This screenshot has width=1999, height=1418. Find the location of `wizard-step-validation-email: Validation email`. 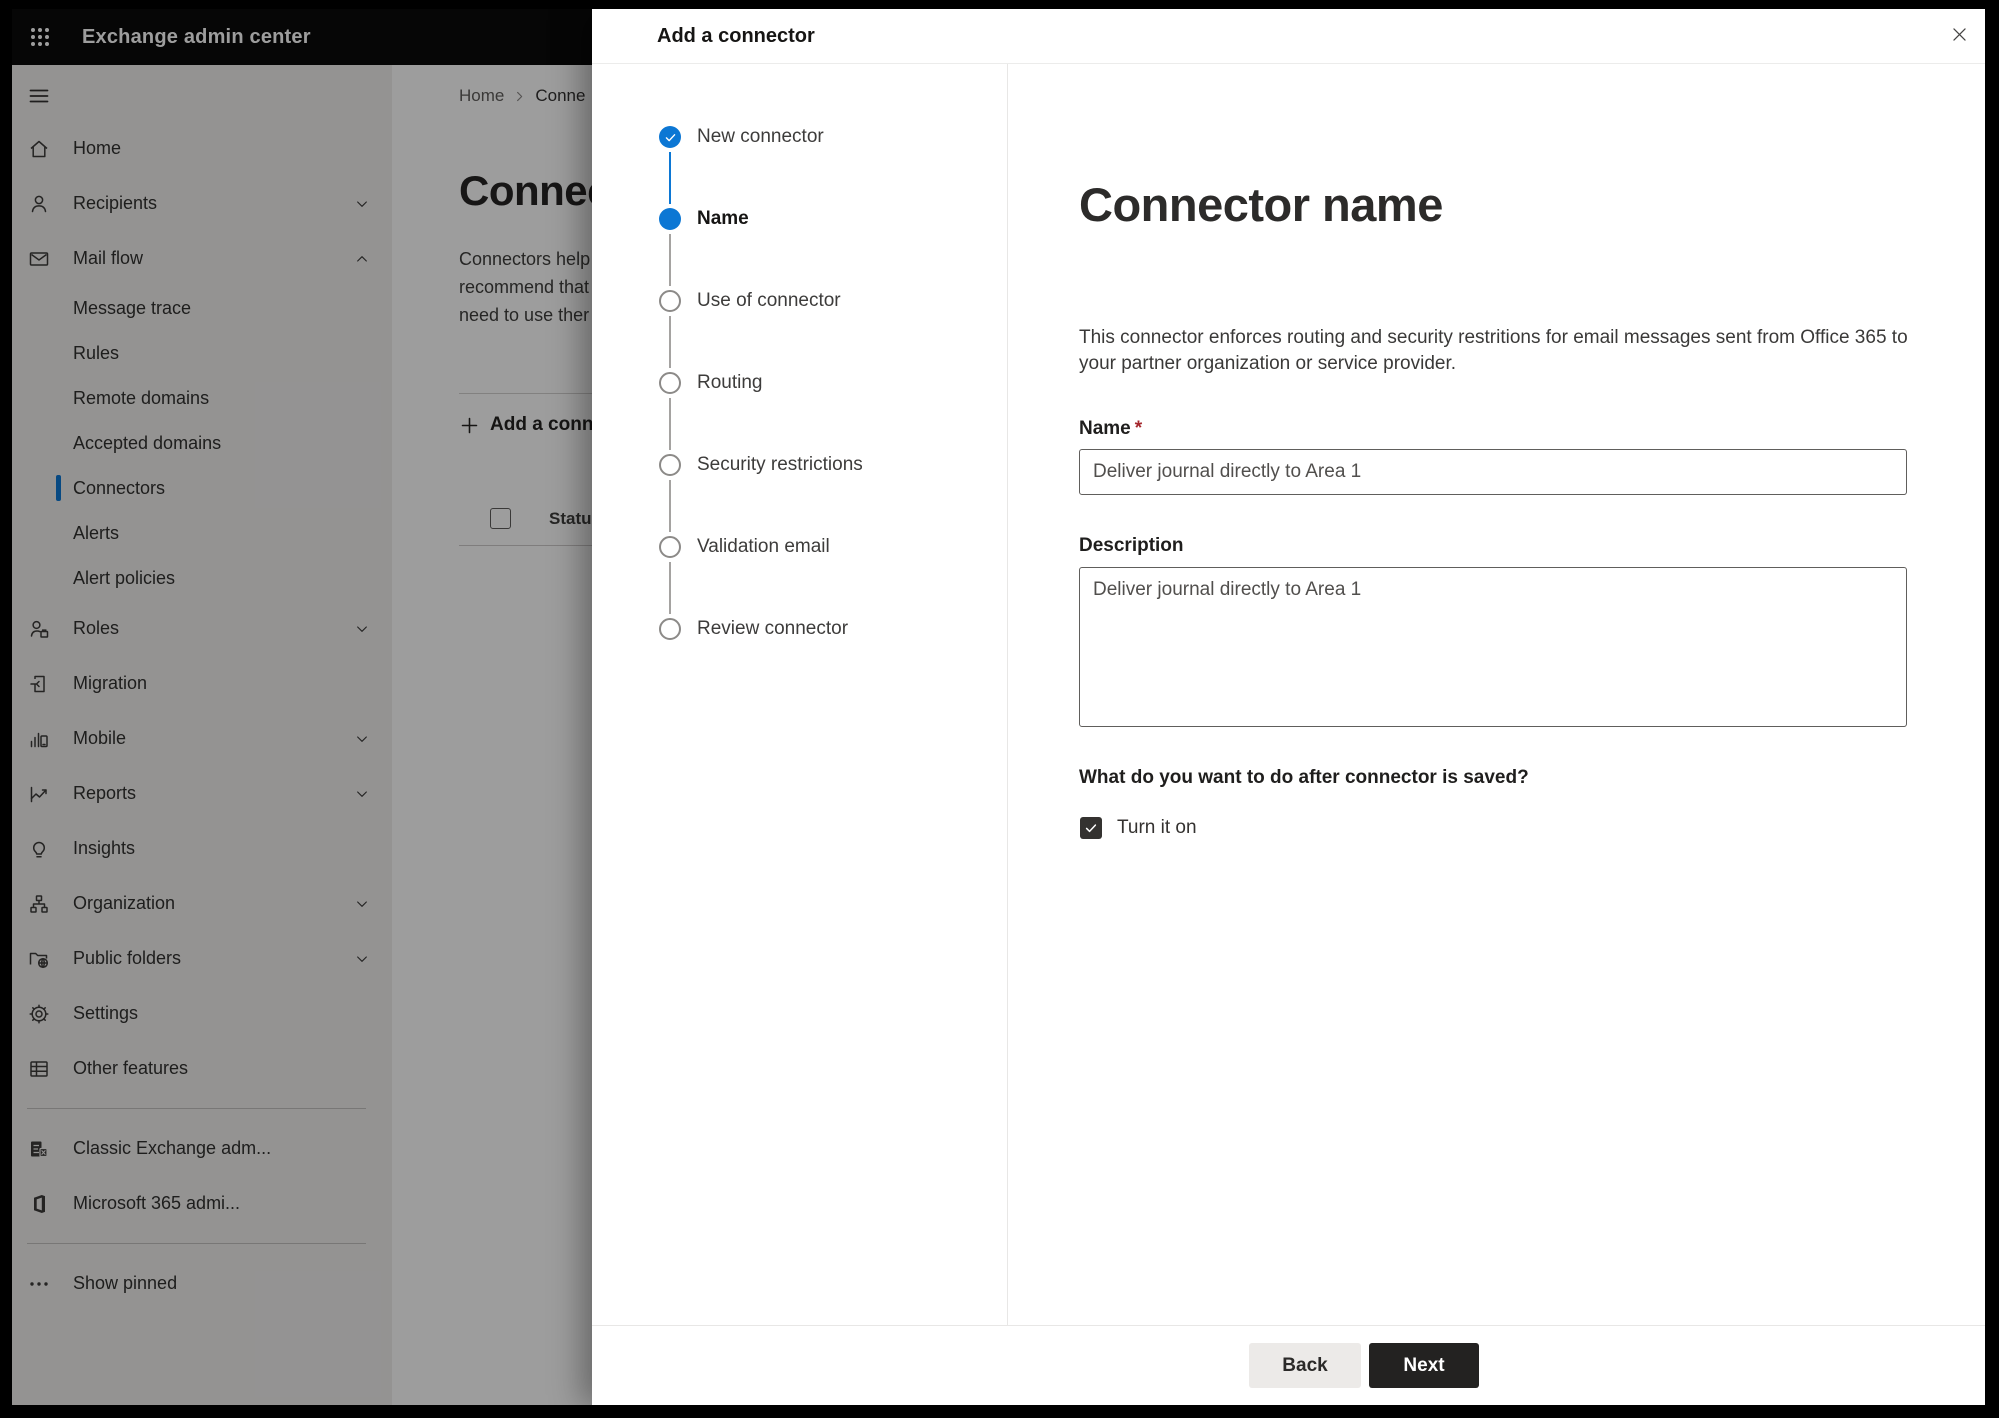

wizard-step-validation-email: Validation email is located at coordinates (794, 547).